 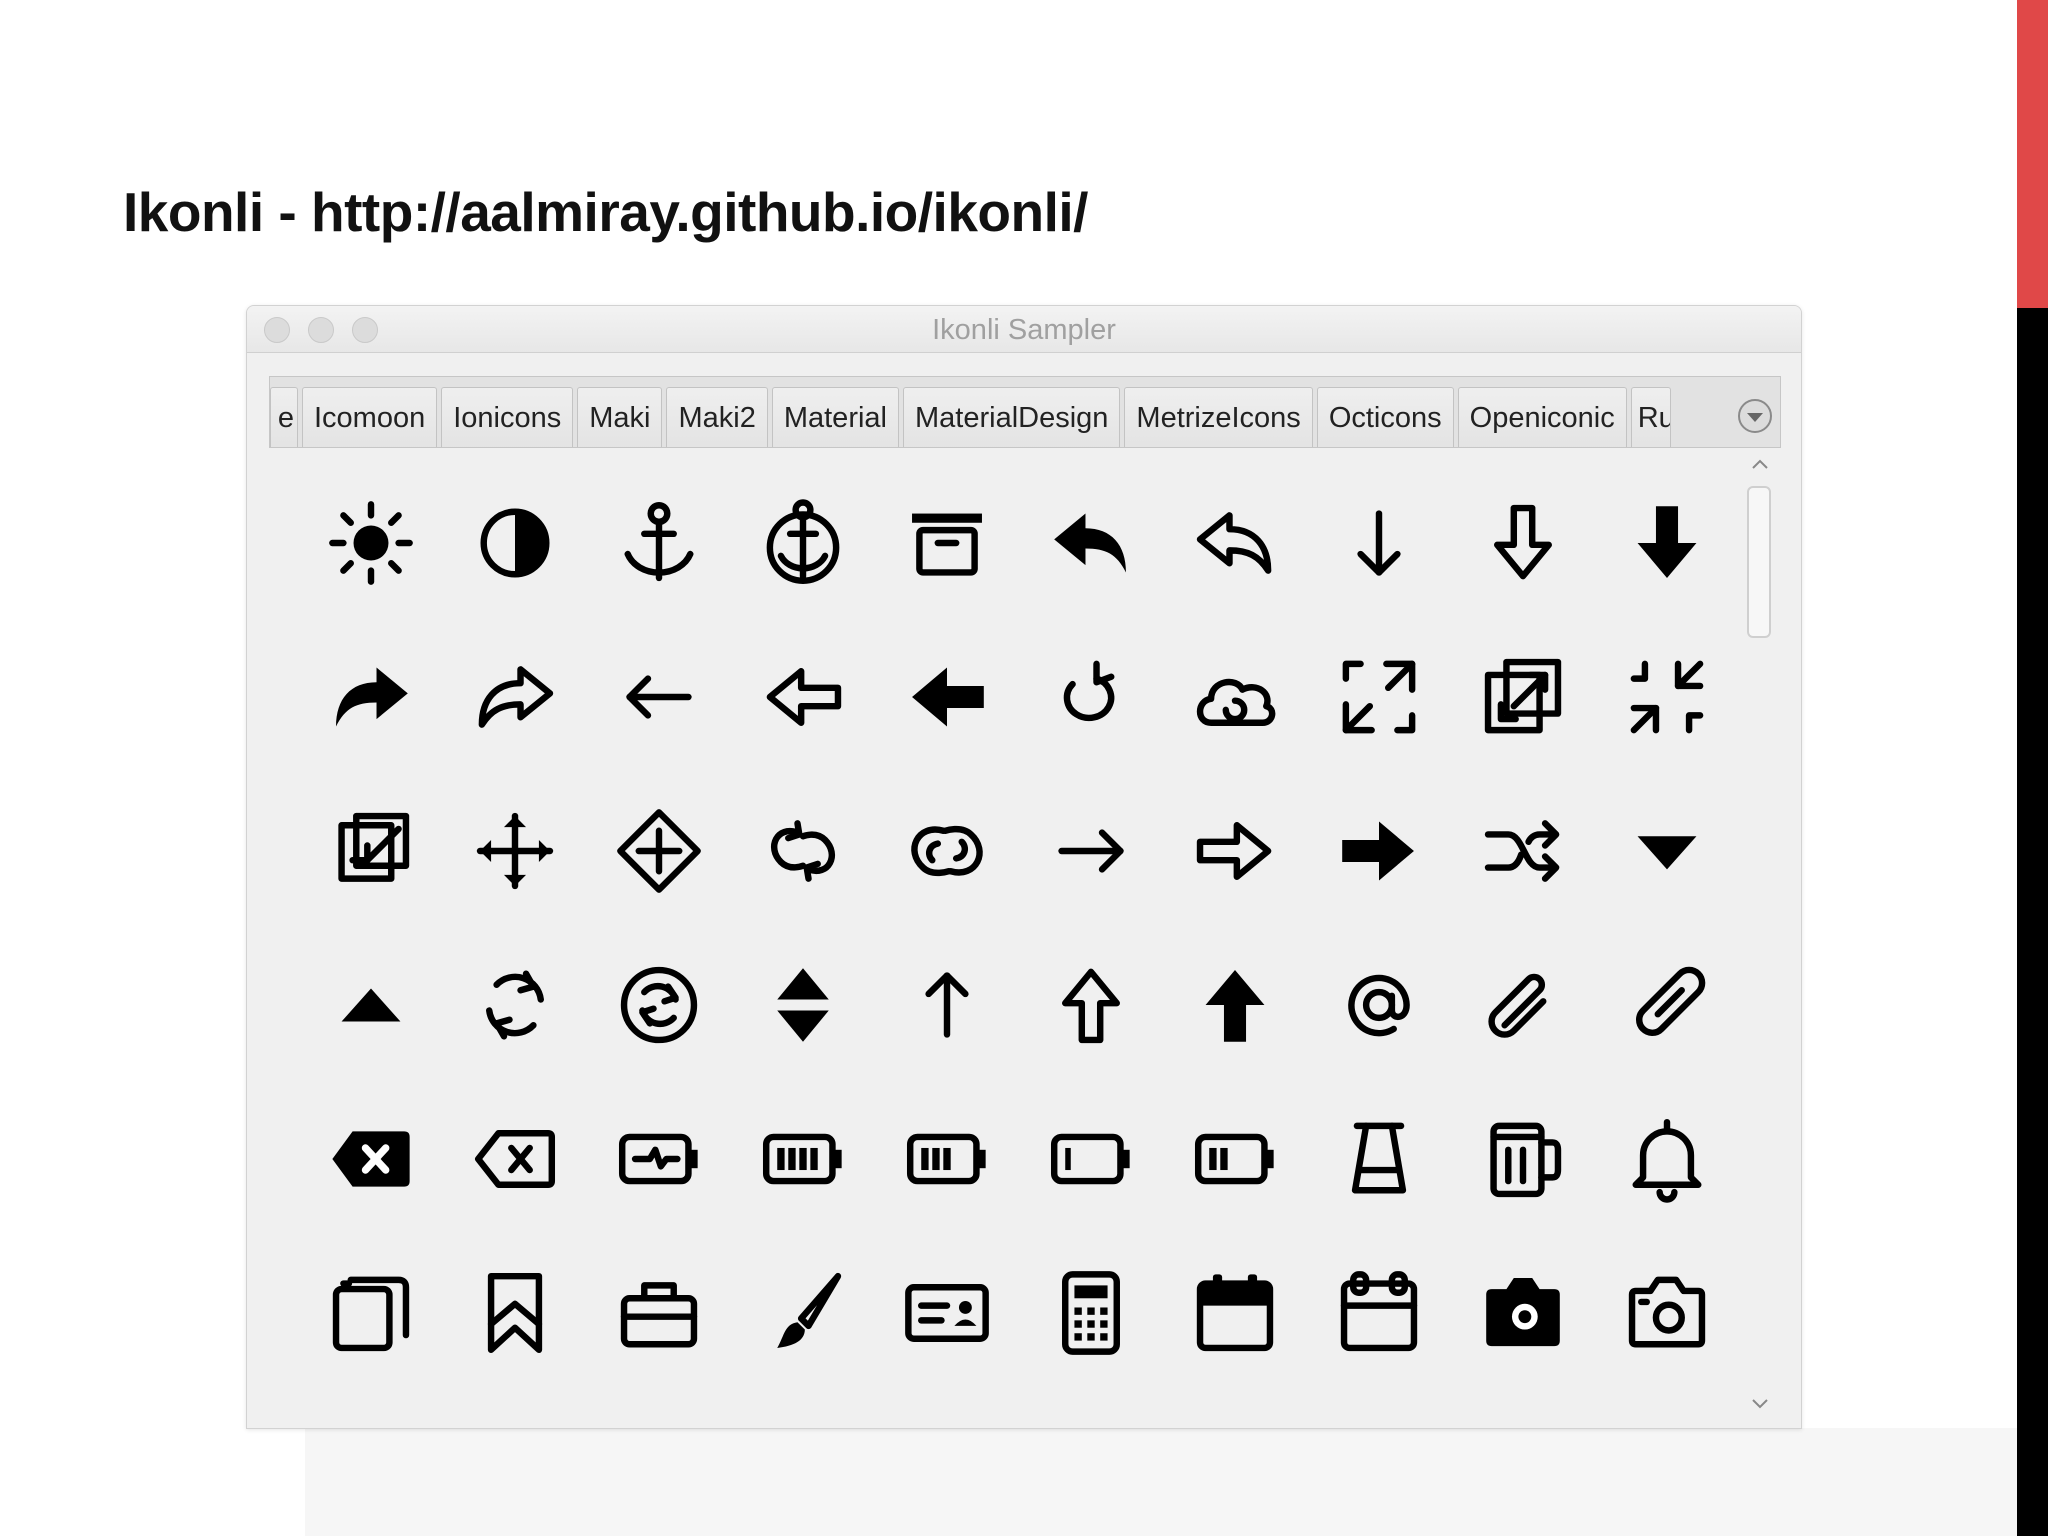 What do you see at coordinates (1761, 938) in the screenshot?
I see `vertical-scrollbar` at bounding box center [1761, 938].